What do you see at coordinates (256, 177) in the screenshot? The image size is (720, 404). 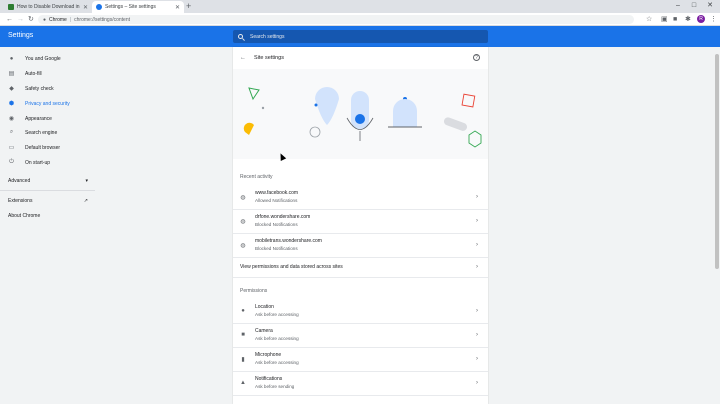 I see `recent-activity-label: Recent activity` at bounding box center [256, 177].